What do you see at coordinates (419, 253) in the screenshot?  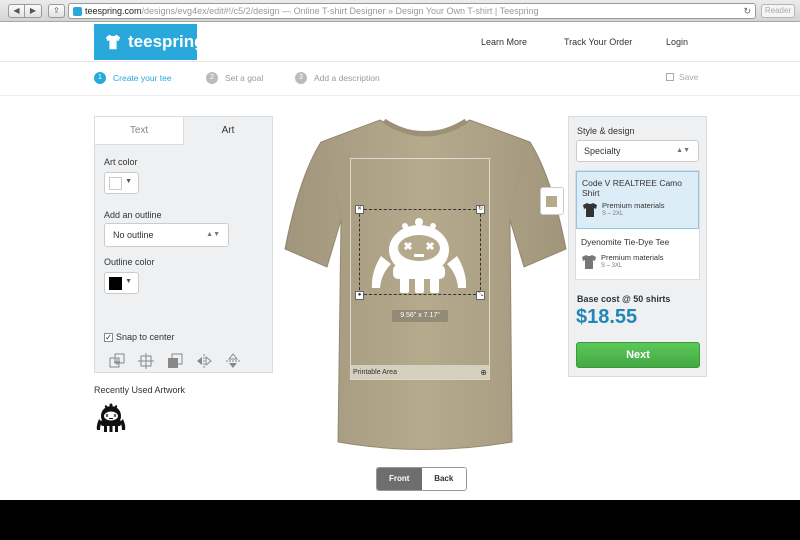 I see `monster-artwork` at bounding box center [419, 253].